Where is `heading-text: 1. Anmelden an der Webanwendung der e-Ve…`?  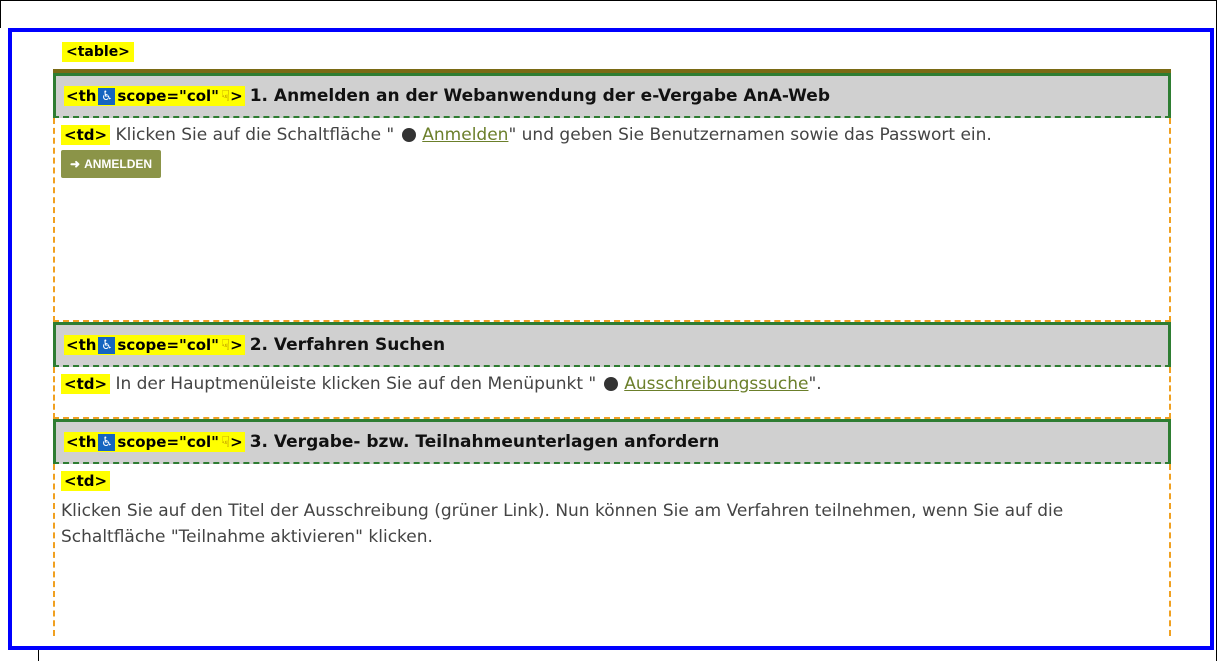 heading-text: 1. Anmelden an der Webanwendung der e-Ve… is located at coordinates (539, 96).